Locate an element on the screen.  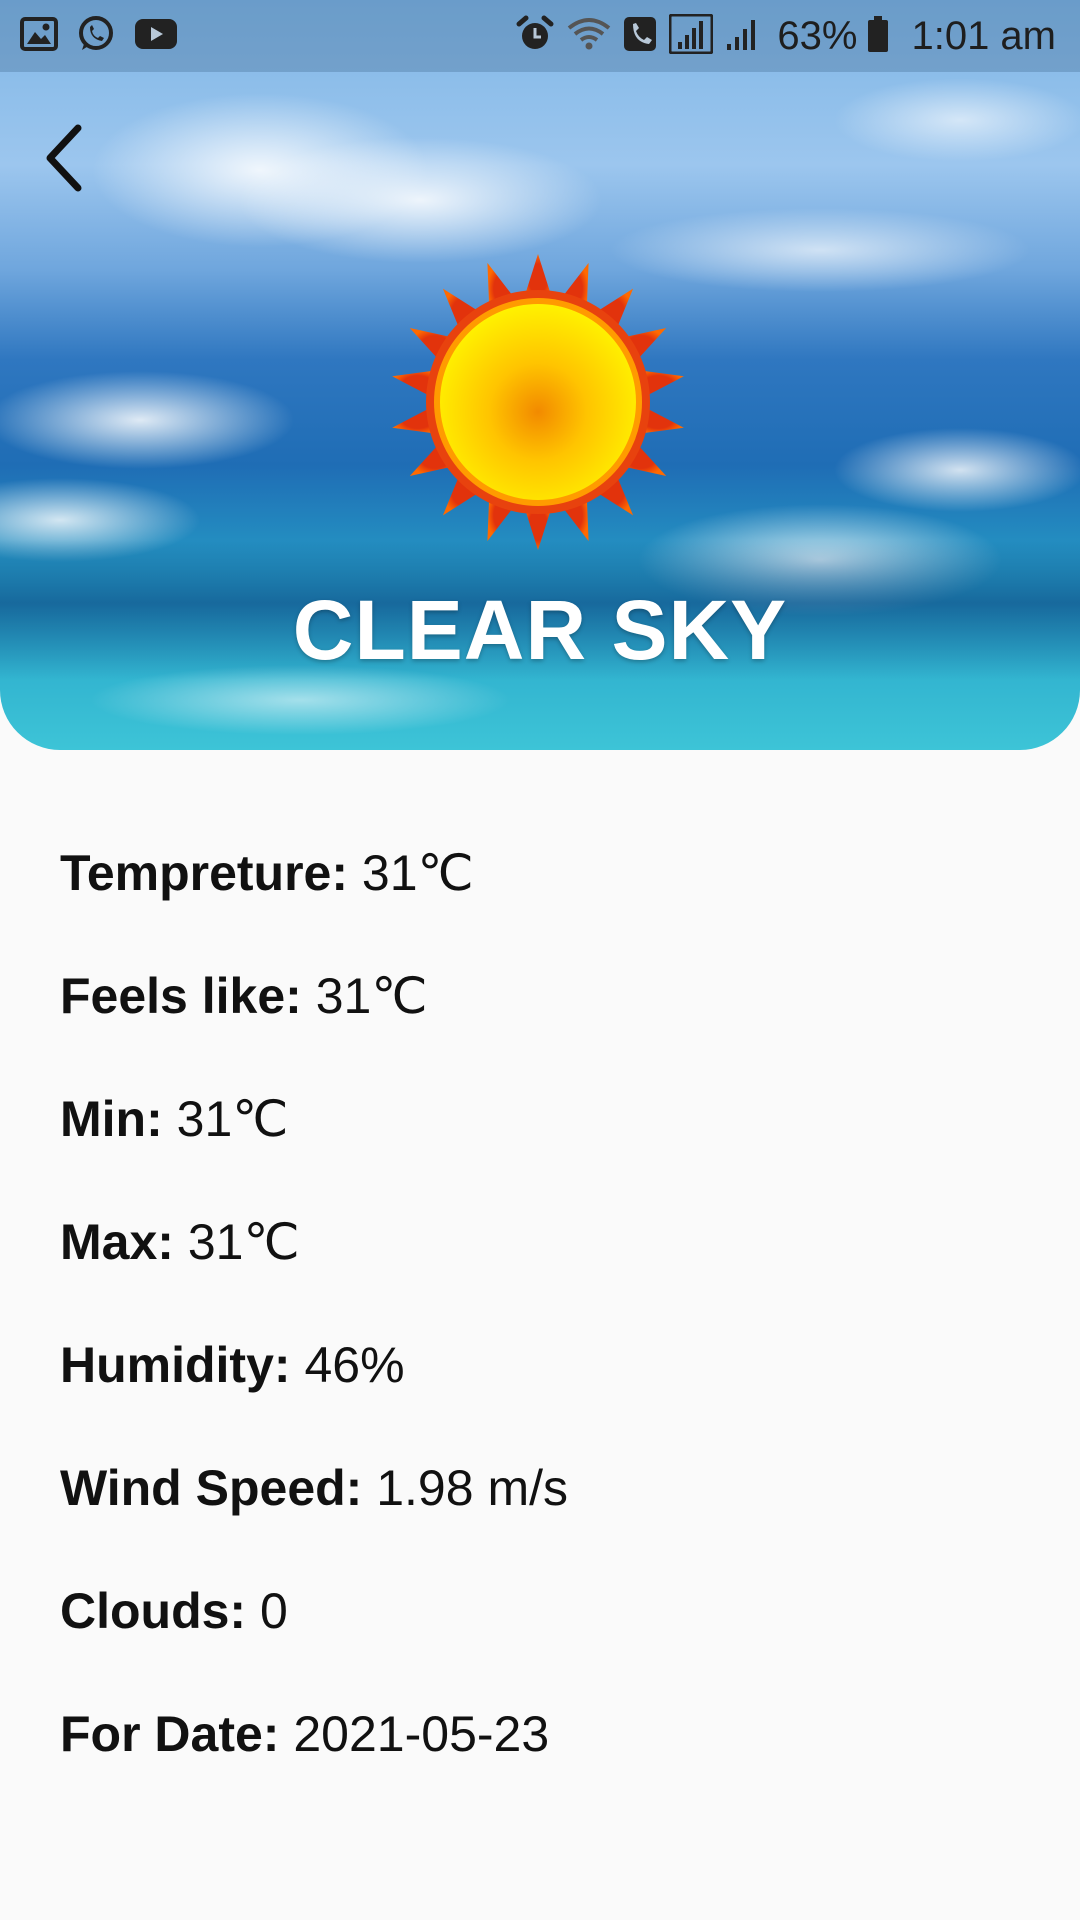
status-bar-right: 63% 1:01 am is located at coordinates (797, 36).